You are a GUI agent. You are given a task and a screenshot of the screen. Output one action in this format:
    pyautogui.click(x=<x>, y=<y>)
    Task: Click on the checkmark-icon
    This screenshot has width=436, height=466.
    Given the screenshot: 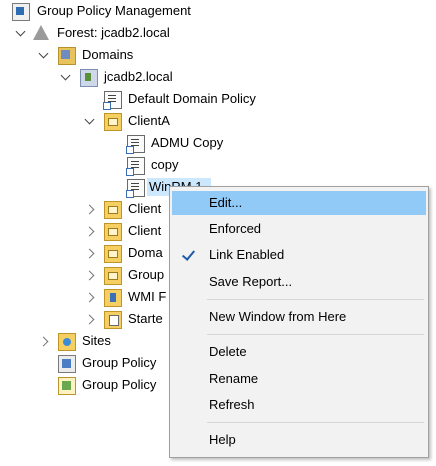 What is the action you would take?
    pyautogui.click(x=188, y=255)
    